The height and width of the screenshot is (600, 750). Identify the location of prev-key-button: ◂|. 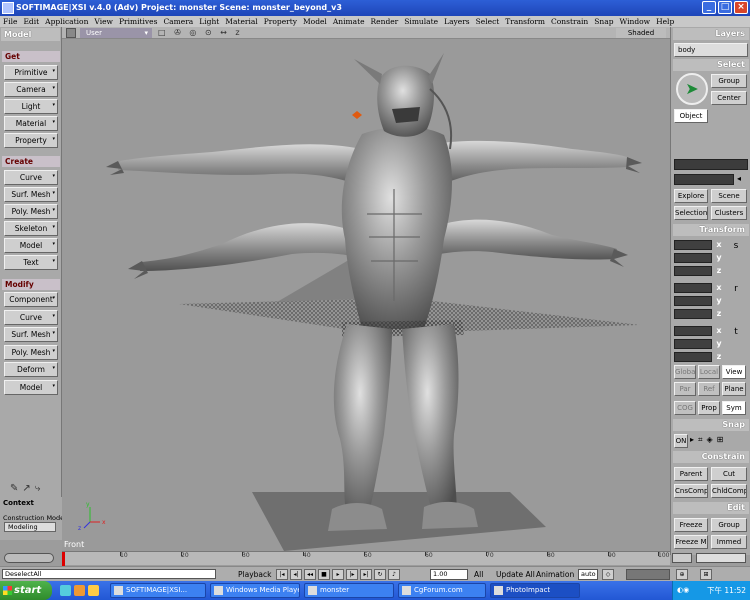
(296, 574).